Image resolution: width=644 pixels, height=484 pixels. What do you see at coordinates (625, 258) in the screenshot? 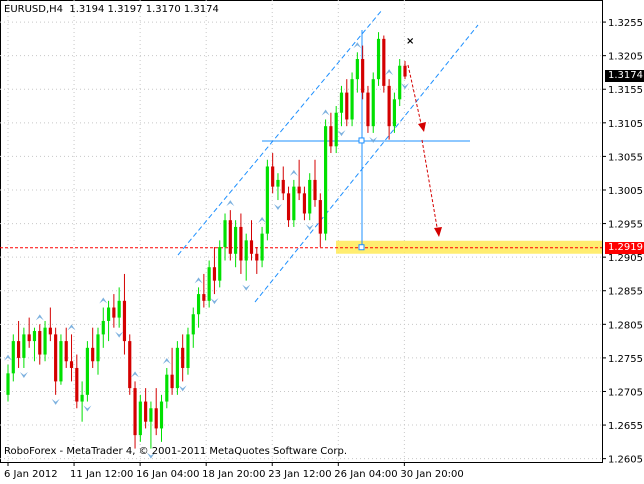
I see `price-label: 1.2905` at bounding box center [625, 258].